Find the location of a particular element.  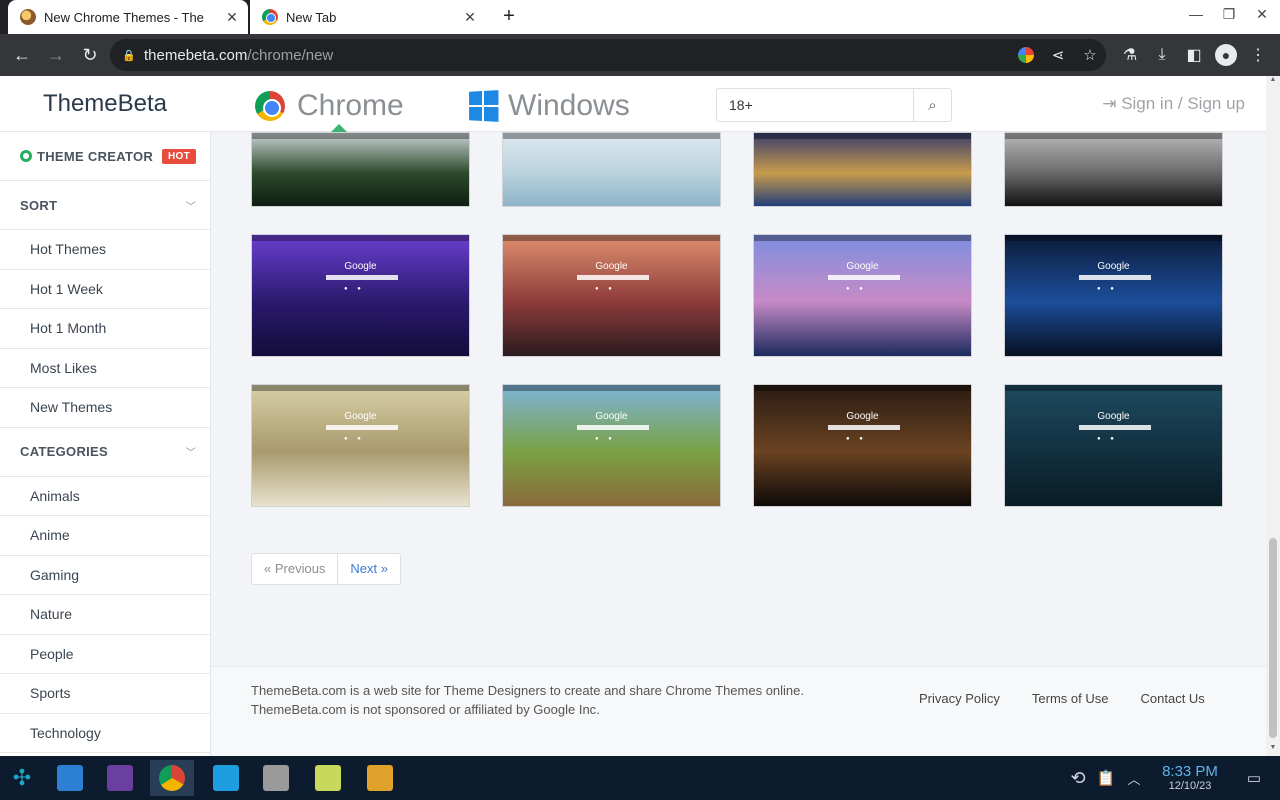

privacy-policy-link: Privacy Policy is located at coordinates (959, 698).